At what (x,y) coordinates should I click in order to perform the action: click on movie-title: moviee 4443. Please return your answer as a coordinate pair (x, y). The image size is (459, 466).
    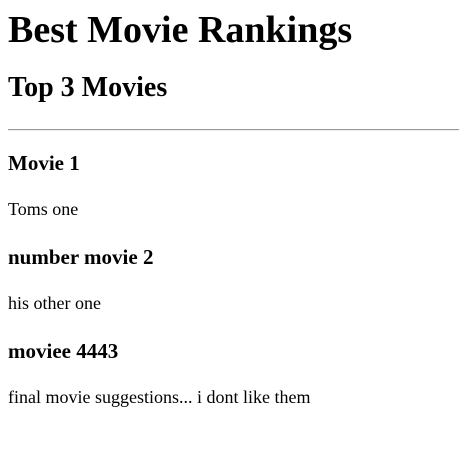
    Looking at the image, I should click on (63, 351).